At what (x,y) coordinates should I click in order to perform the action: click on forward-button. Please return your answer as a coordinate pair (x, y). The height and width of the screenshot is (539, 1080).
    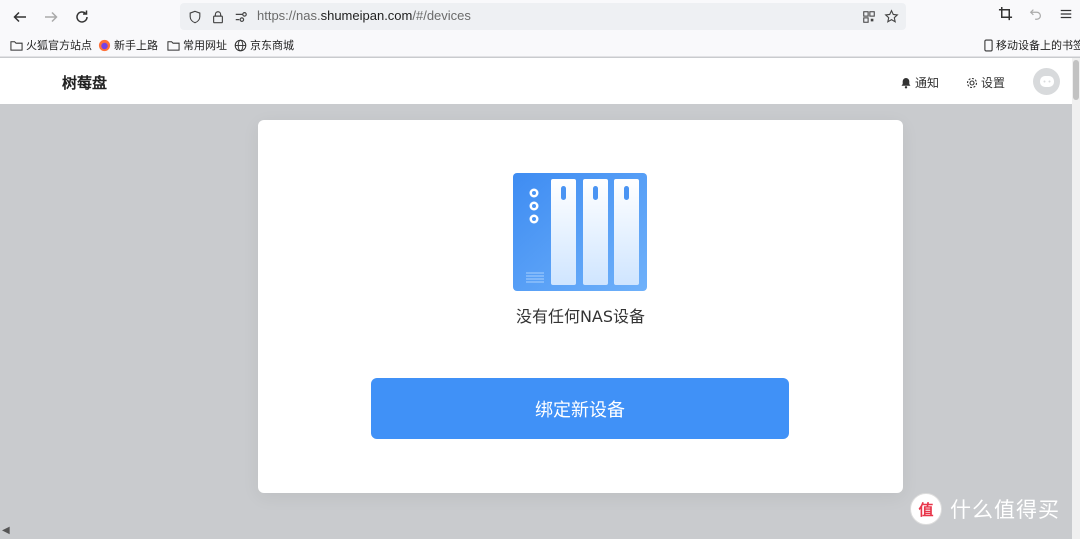
    Looking at the image, I should click on (51, 17).